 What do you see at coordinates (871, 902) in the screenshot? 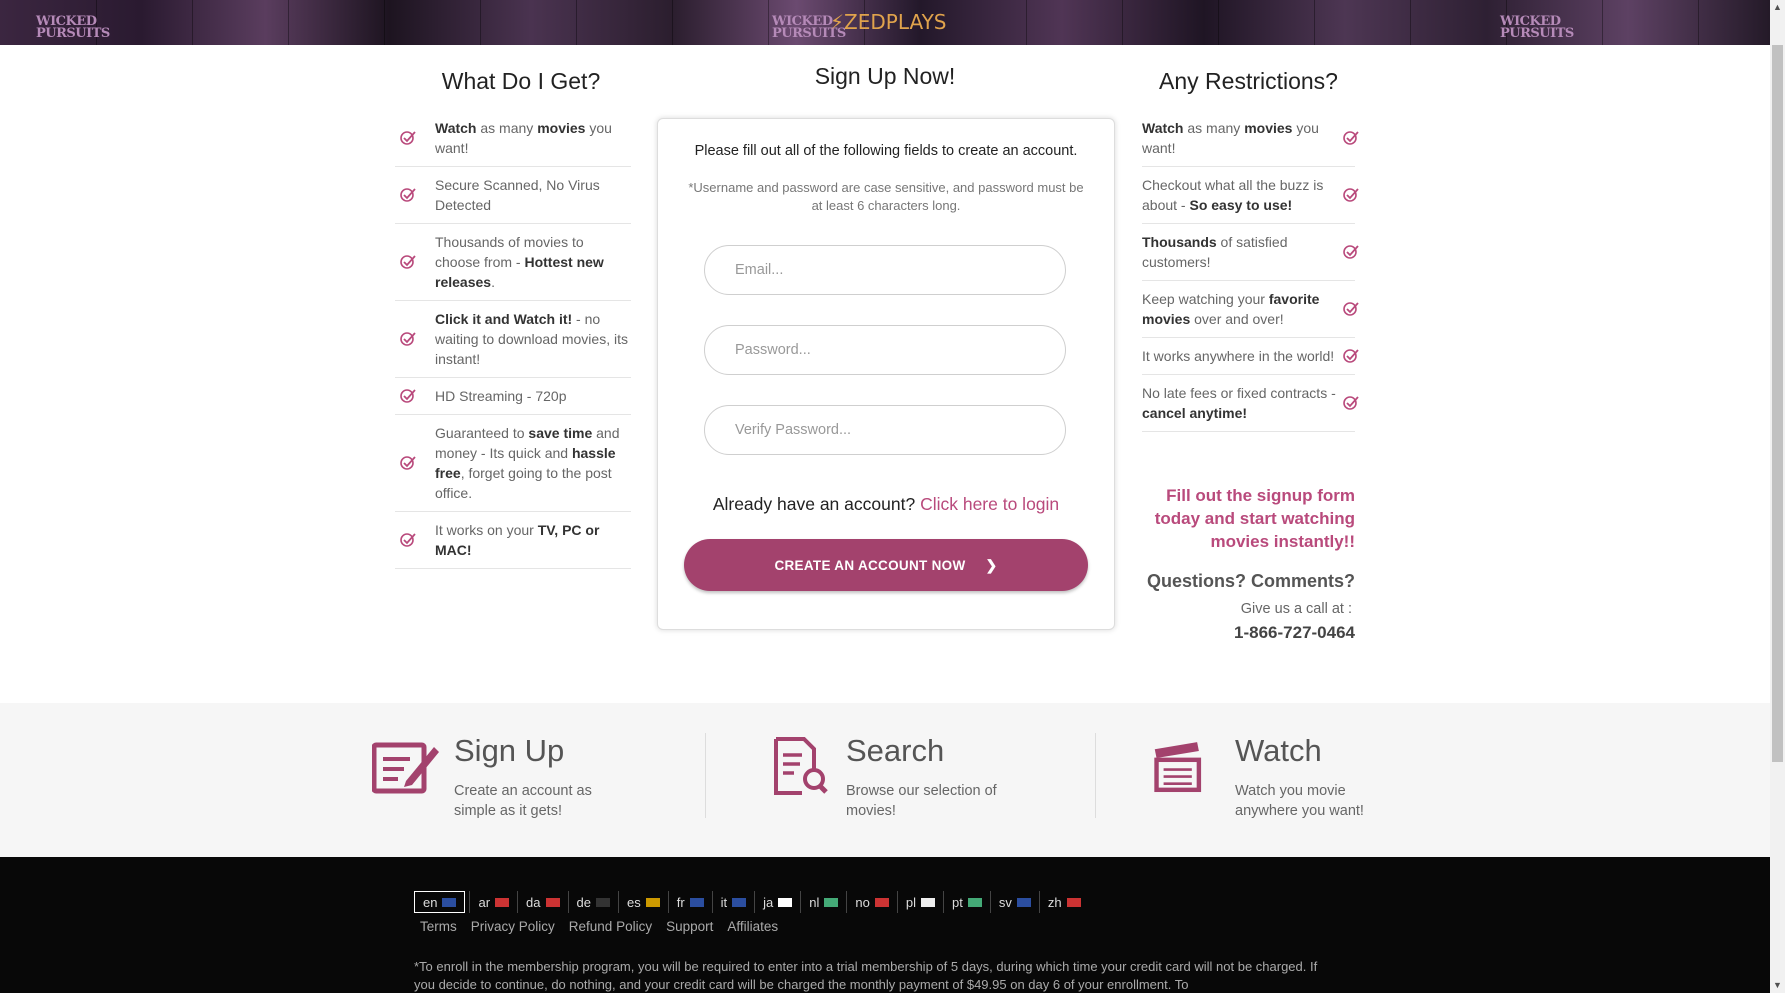
I see `language-option-no: no` at bounding box center [871, 902].